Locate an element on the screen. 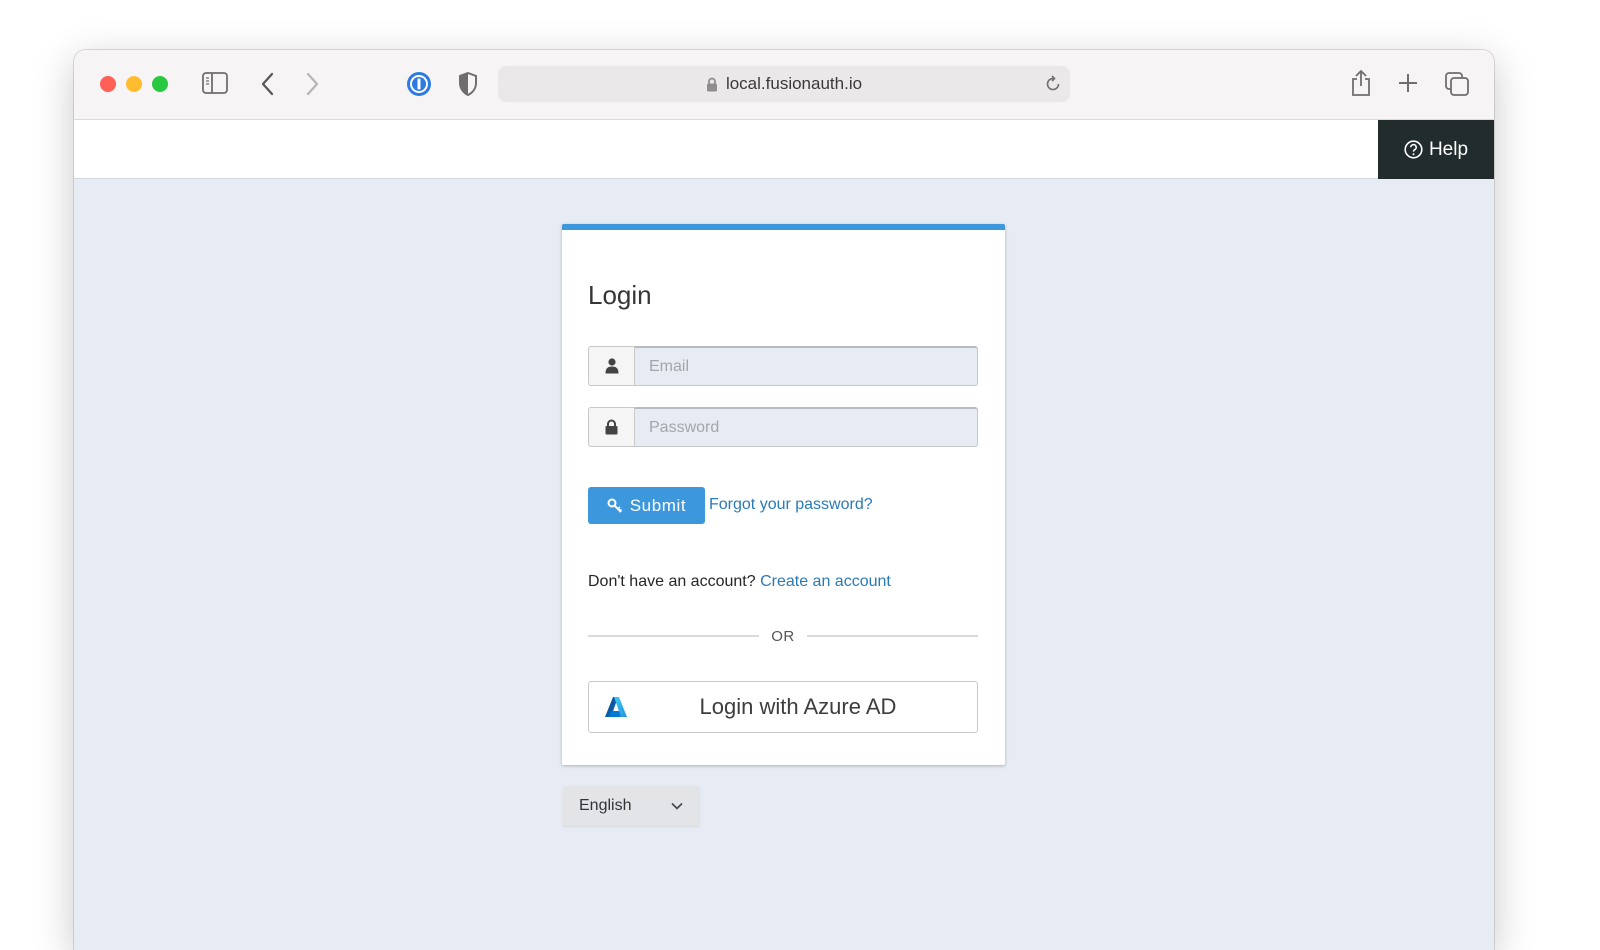  azure-button-label: Login with Azure AD is located at coordinates (798, 706).